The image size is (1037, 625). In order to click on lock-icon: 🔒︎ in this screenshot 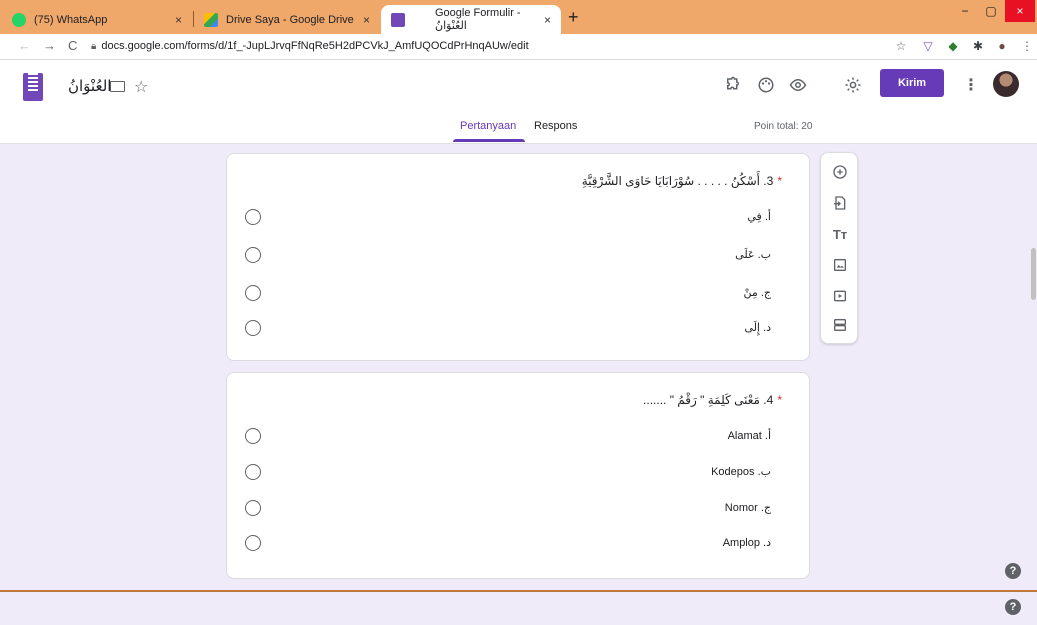, I will do `click(94, 46)`.